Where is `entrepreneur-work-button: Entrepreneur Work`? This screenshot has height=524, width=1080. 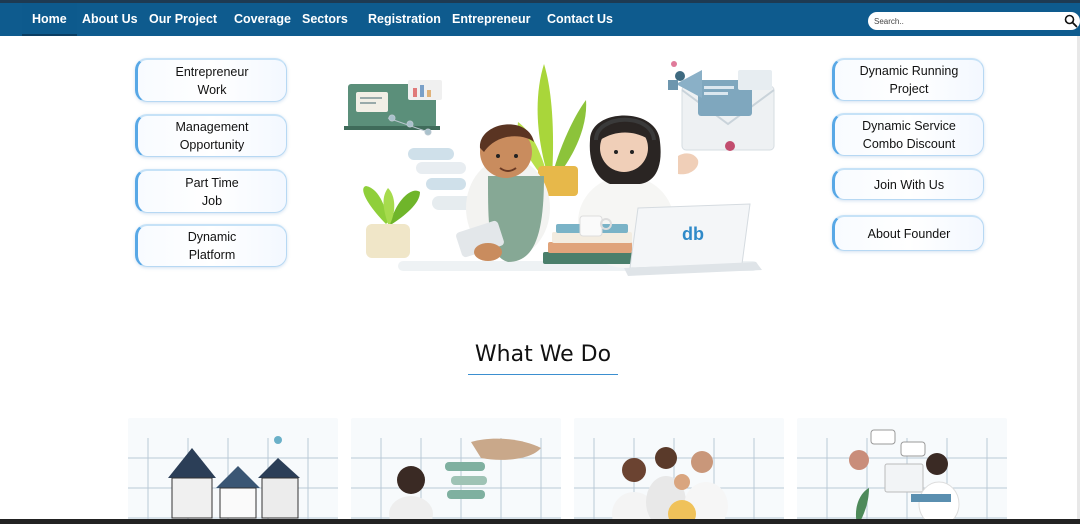
entrepreneur-work-button: Entrepreneur Work is located at coordinates (211, 80).